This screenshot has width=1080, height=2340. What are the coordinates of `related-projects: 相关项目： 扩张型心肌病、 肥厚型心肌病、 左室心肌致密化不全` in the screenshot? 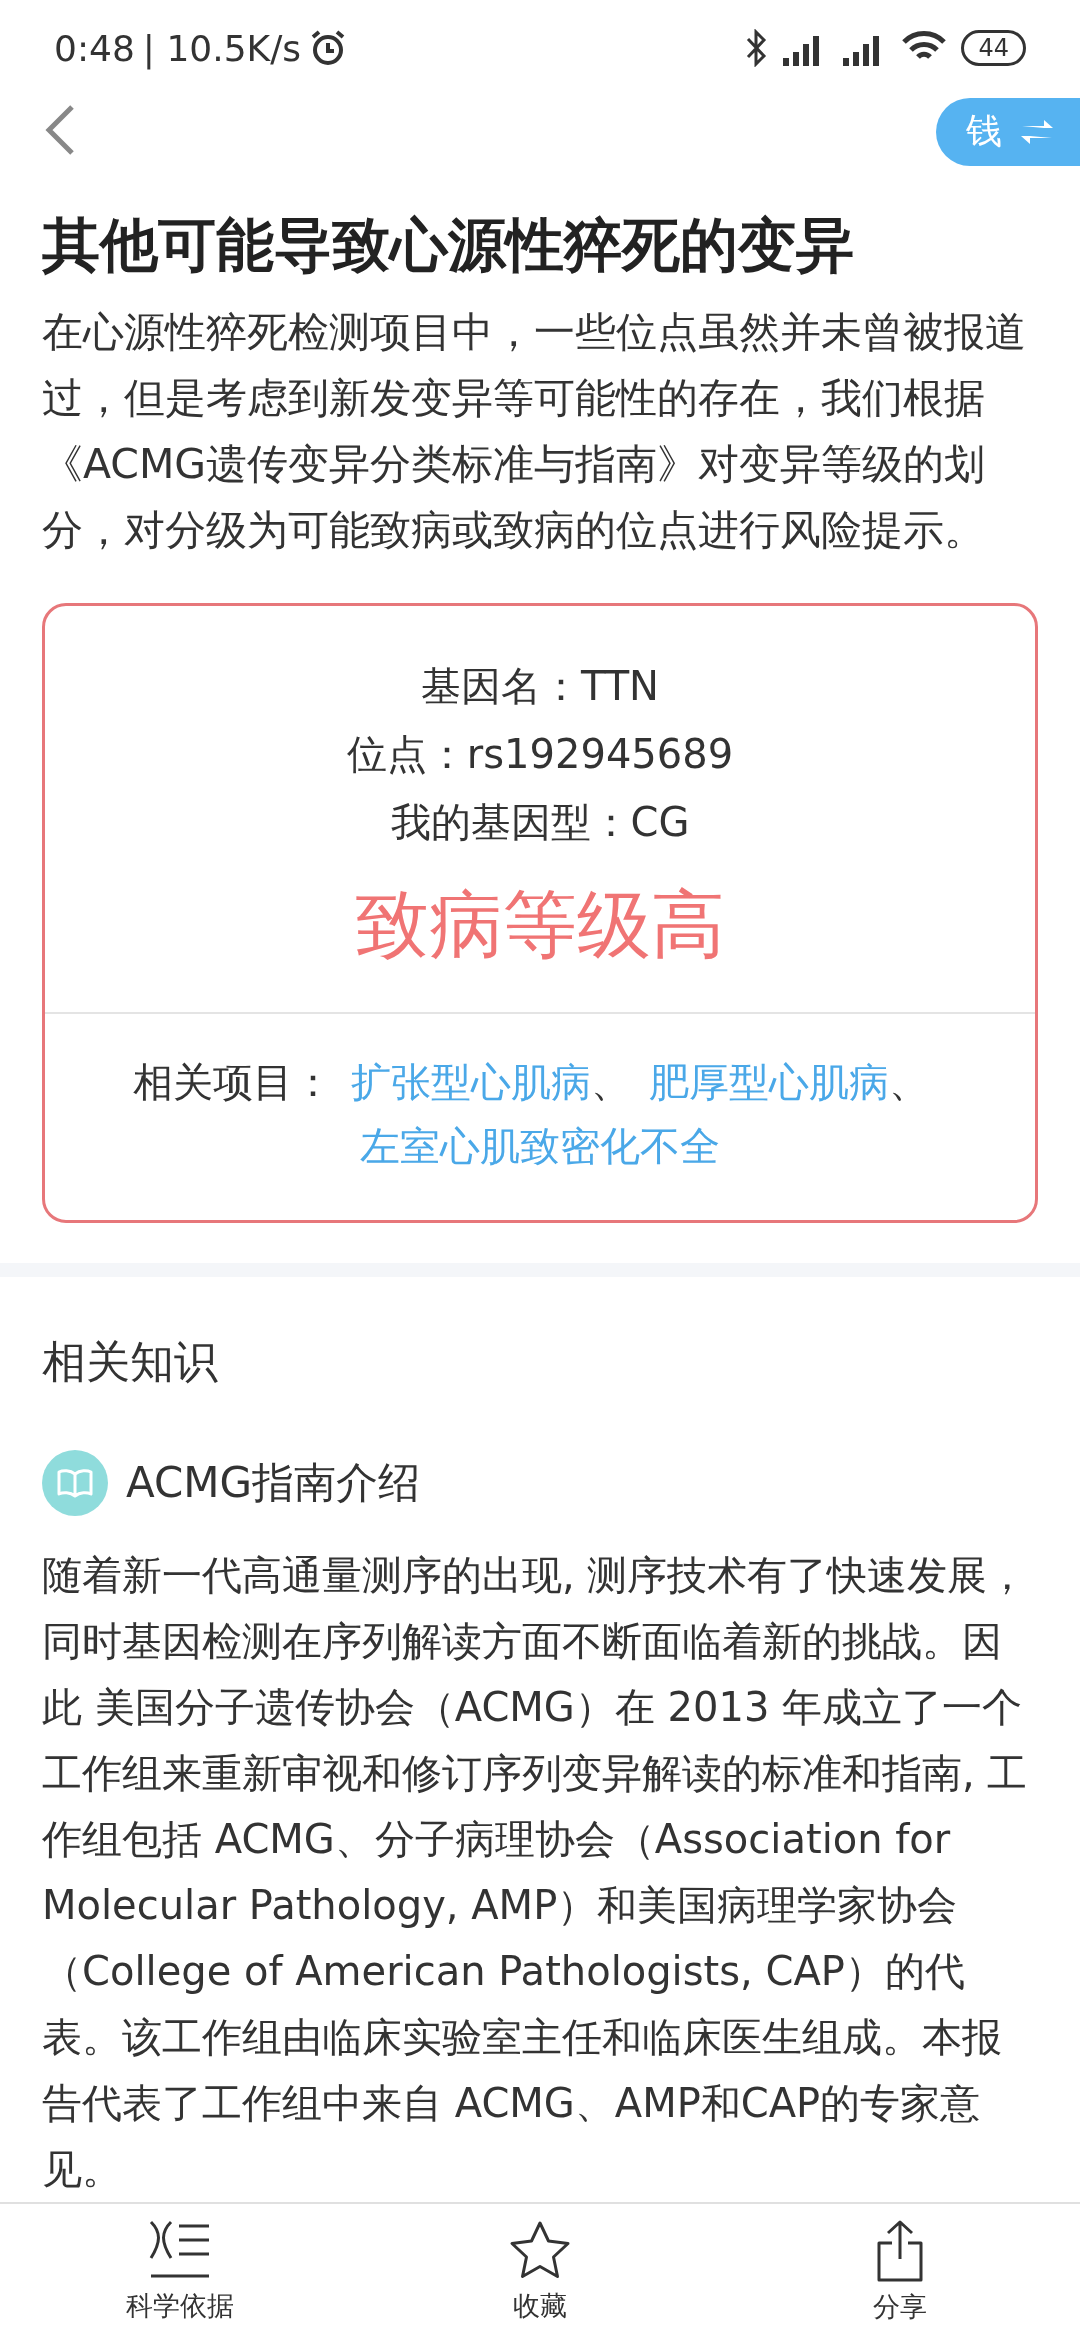 It's located at (531, 1114).